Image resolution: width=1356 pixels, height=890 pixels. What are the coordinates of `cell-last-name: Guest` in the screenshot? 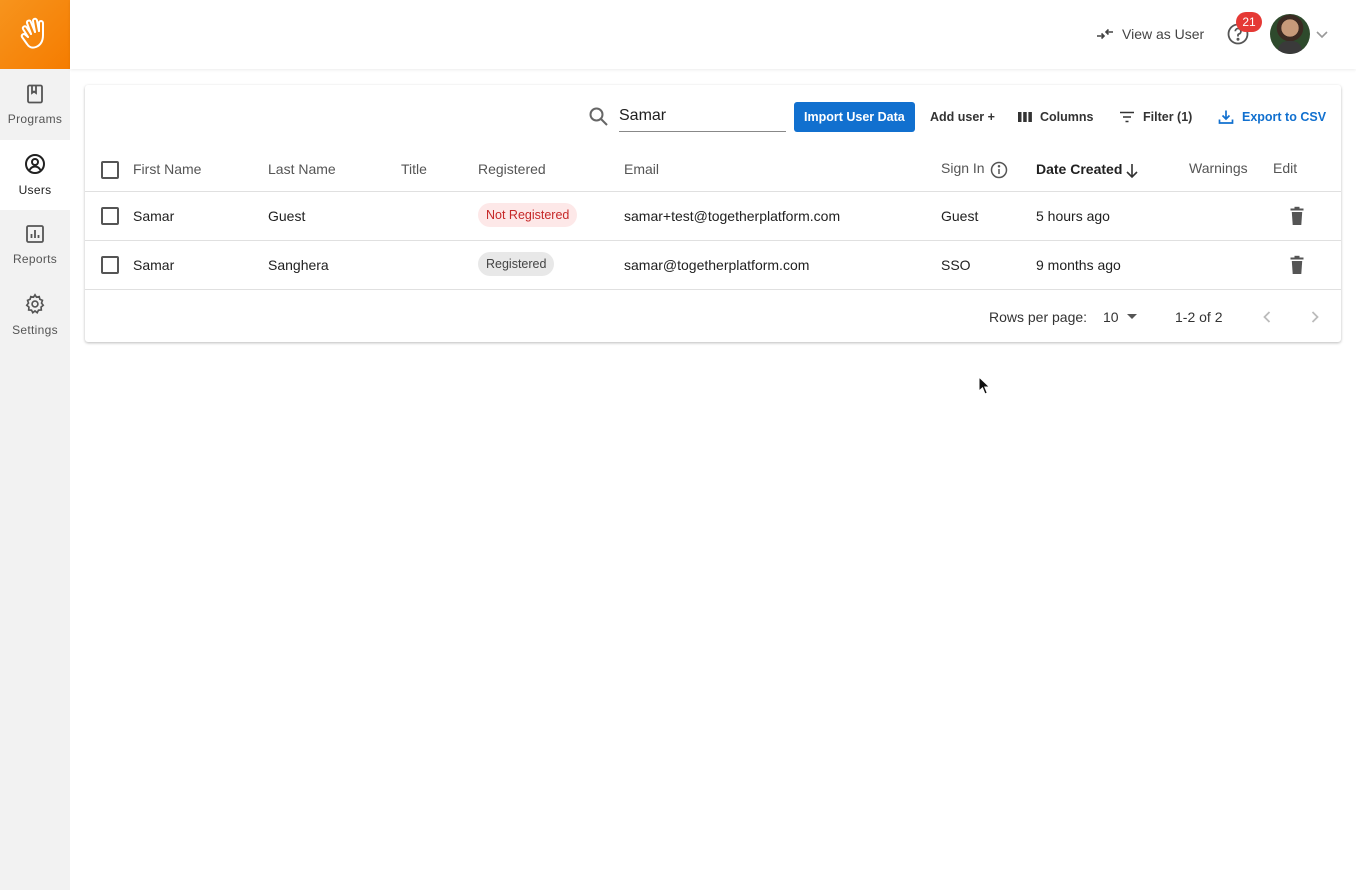 It's located at (287, 216).